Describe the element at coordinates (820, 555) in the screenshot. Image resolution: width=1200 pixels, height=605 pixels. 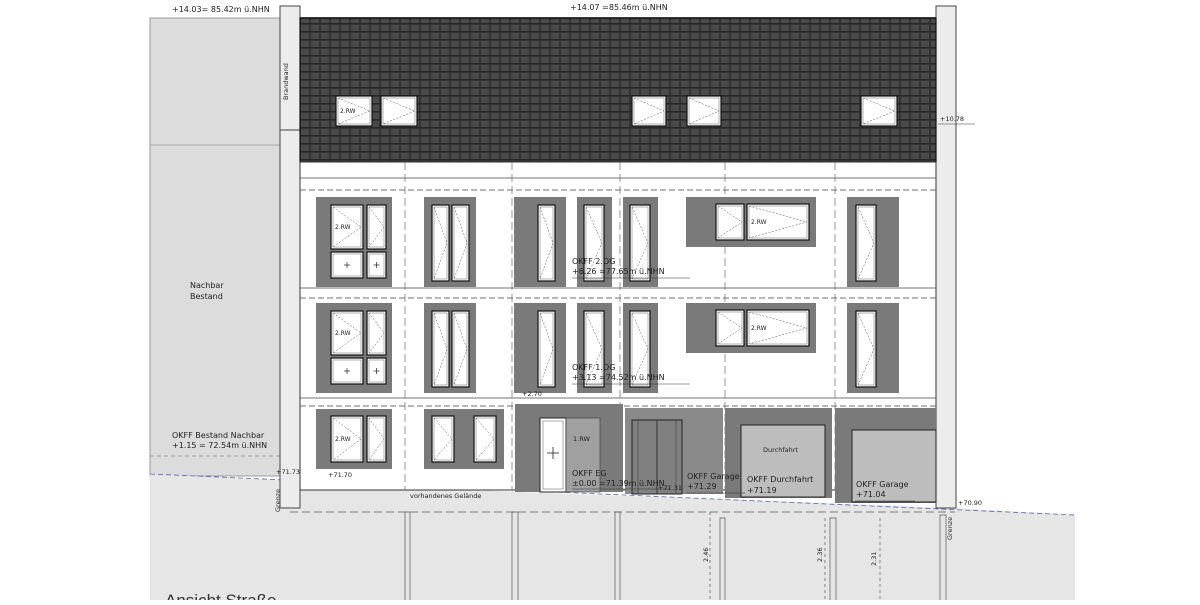
I see `dim-2: 2.36` at that location.